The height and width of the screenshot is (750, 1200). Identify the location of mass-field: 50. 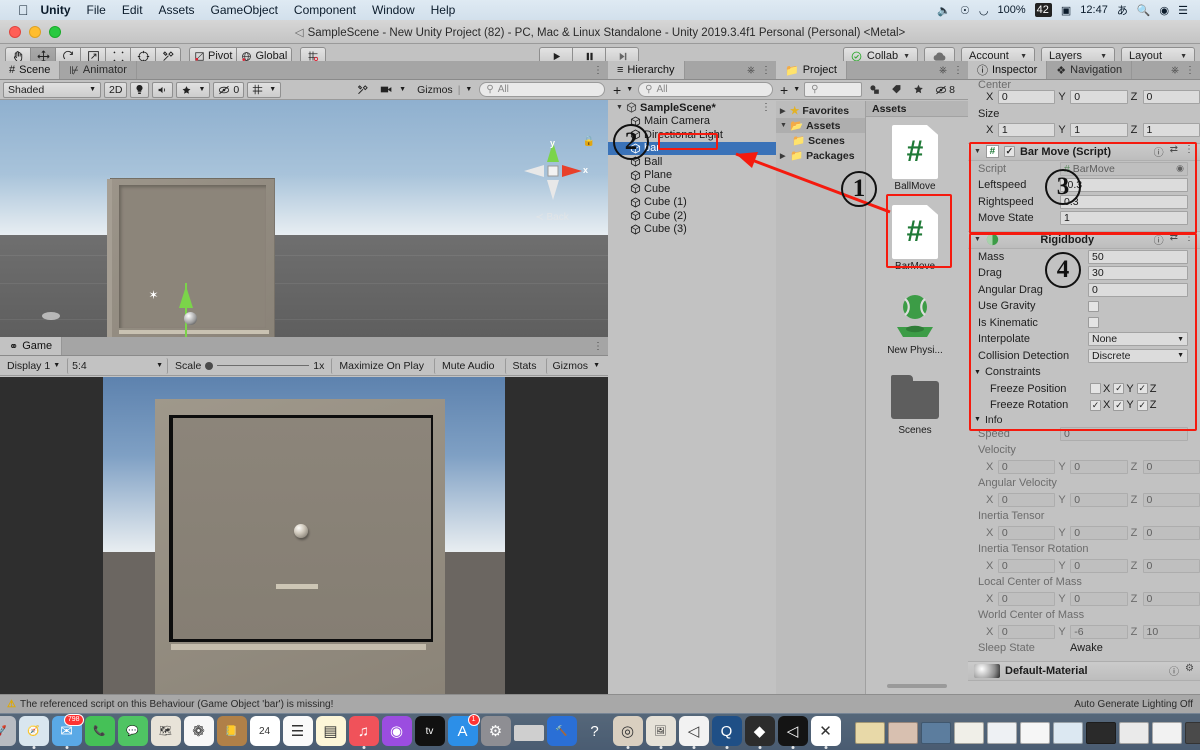
(1138, 256).